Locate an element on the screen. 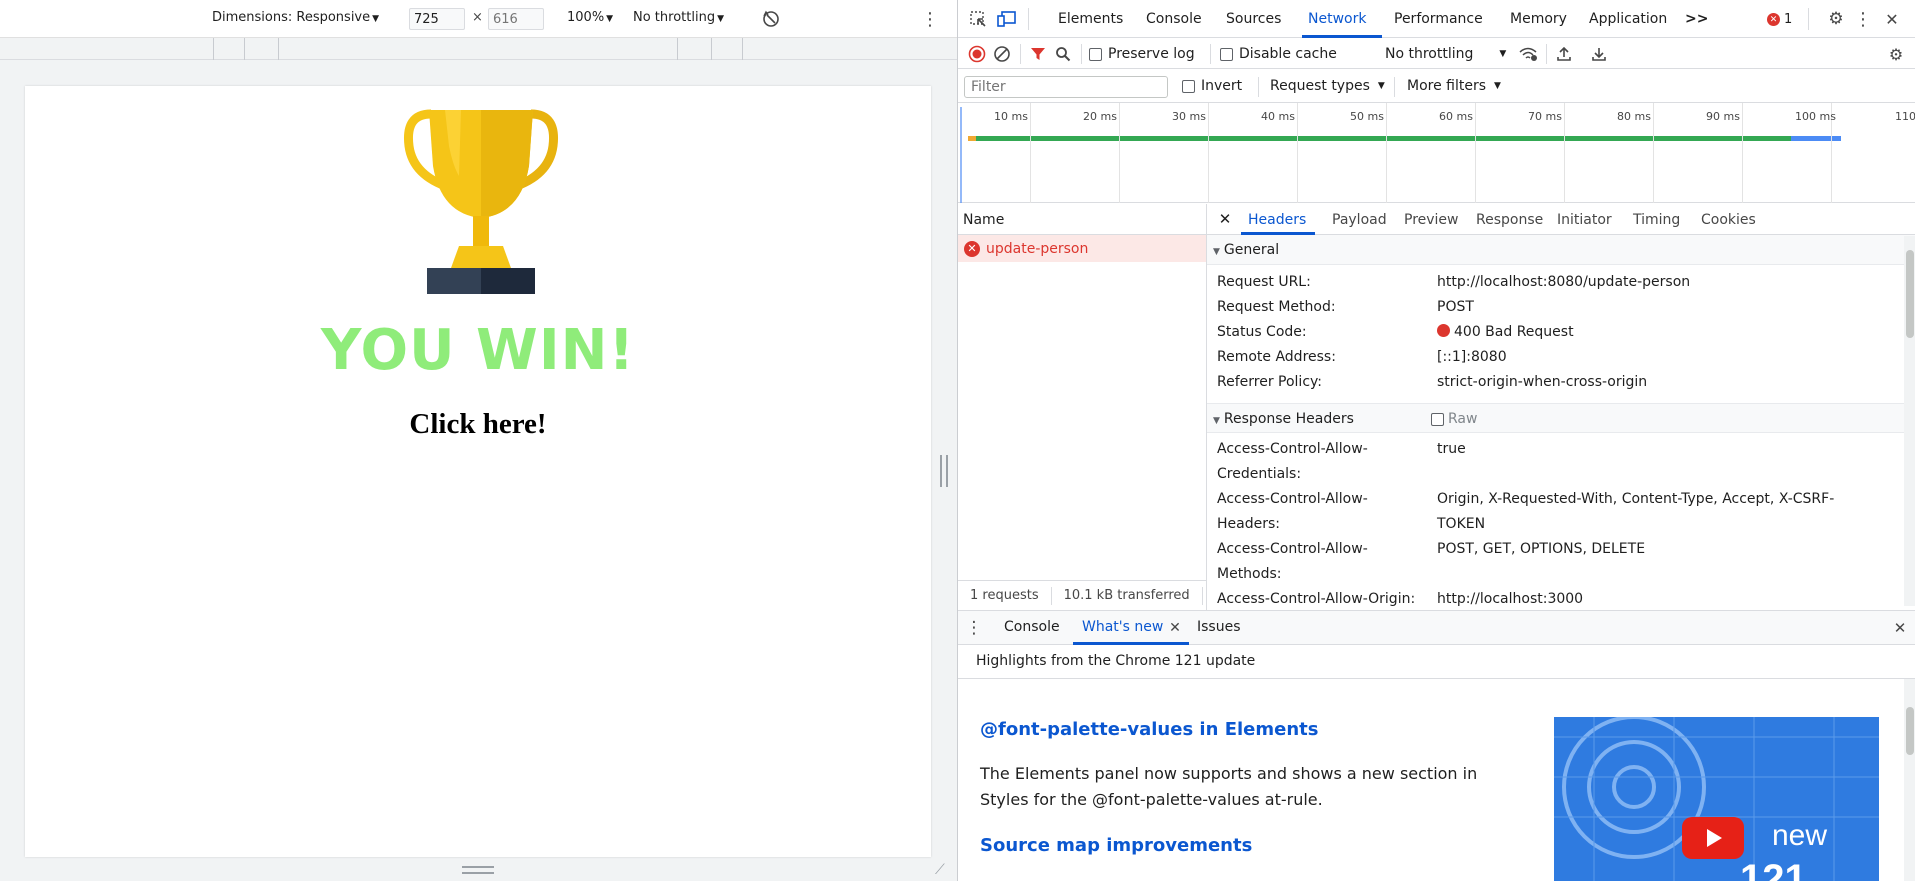  disable-cache-checkbox: Disable cache is located at coordinates (1278, 54).